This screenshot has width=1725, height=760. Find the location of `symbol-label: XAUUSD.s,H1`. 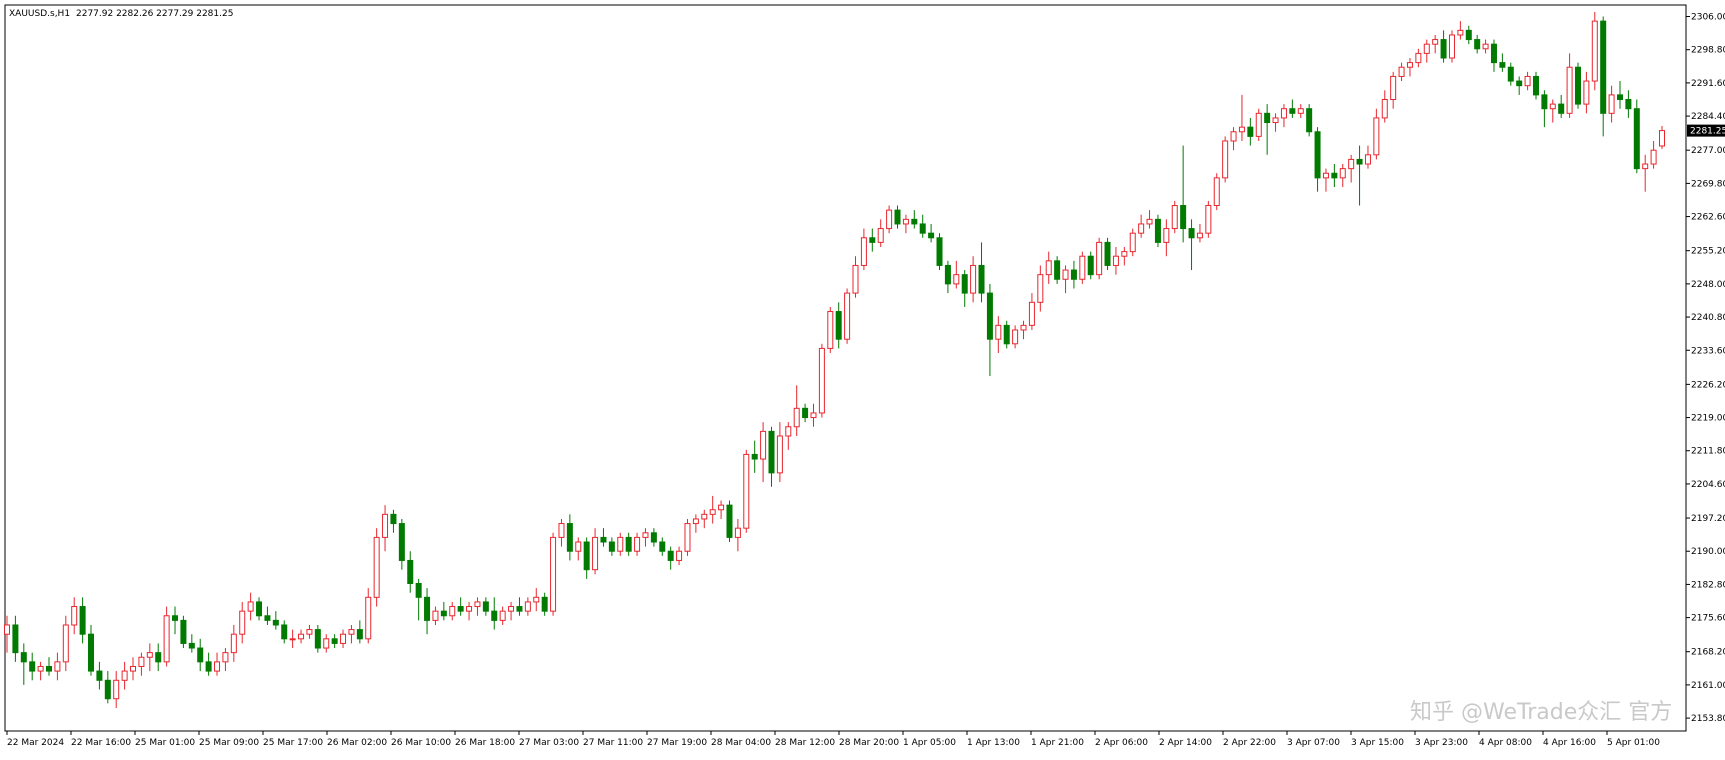

symbol-label: XAUUSD.s,H1 is located at coordinates (39, 14).